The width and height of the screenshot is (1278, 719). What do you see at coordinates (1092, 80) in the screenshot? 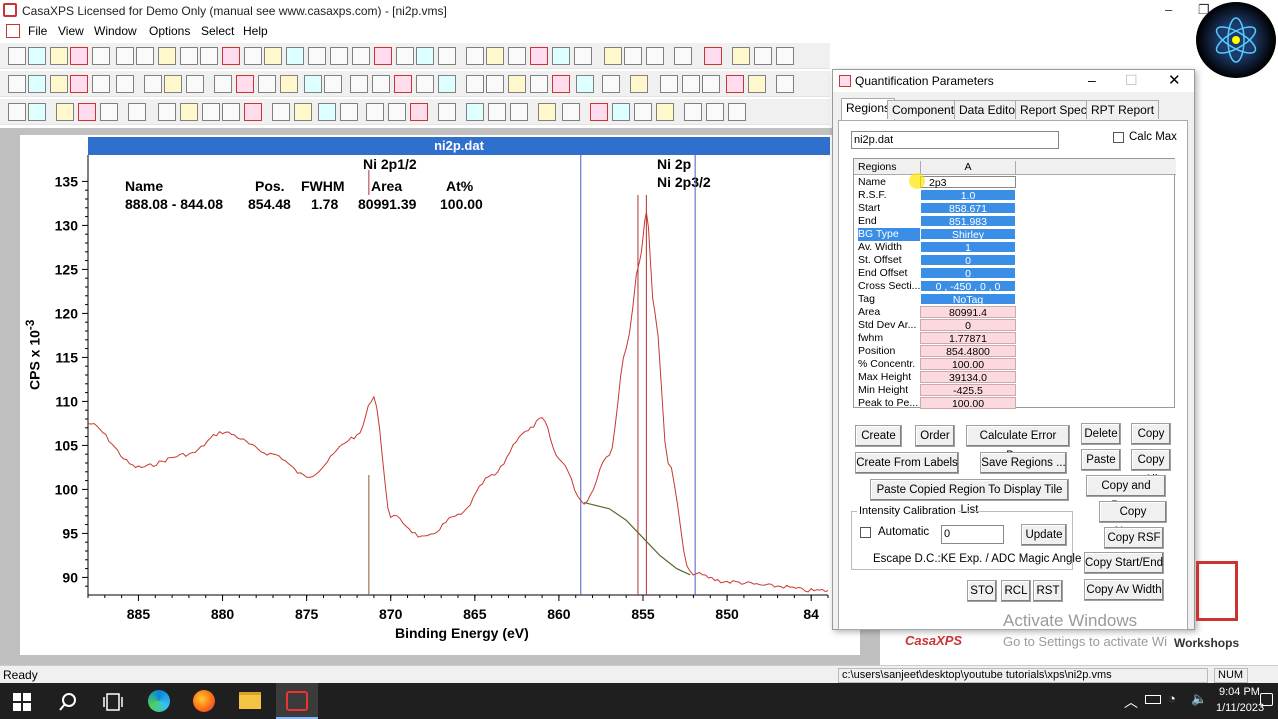
I see `dialog-minimize-icon: –` at bounding box center [1092, 80].